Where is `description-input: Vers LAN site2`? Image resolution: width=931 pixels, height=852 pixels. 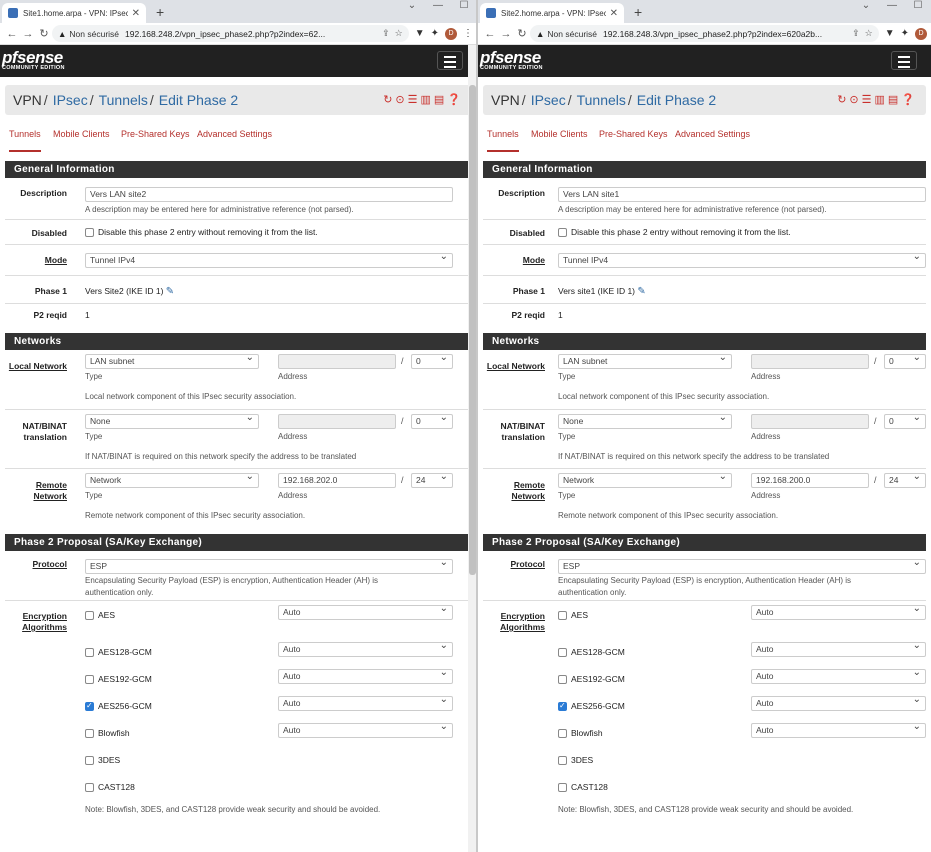 description-input: Vers LAN site2 is located at coordinates (269, 194).